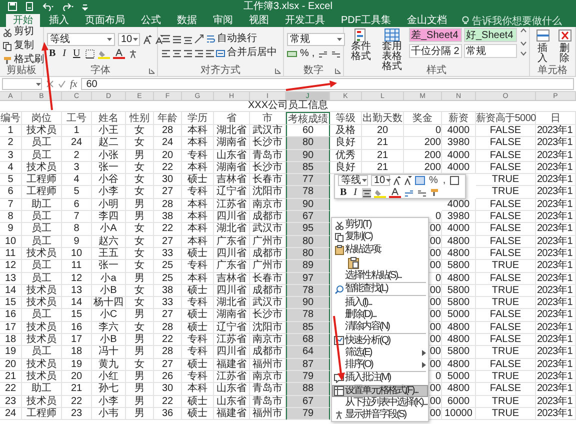 This screenshot has height=424, width=576. I want to click on ribbon-tab: 审阅, so click(223, 20).